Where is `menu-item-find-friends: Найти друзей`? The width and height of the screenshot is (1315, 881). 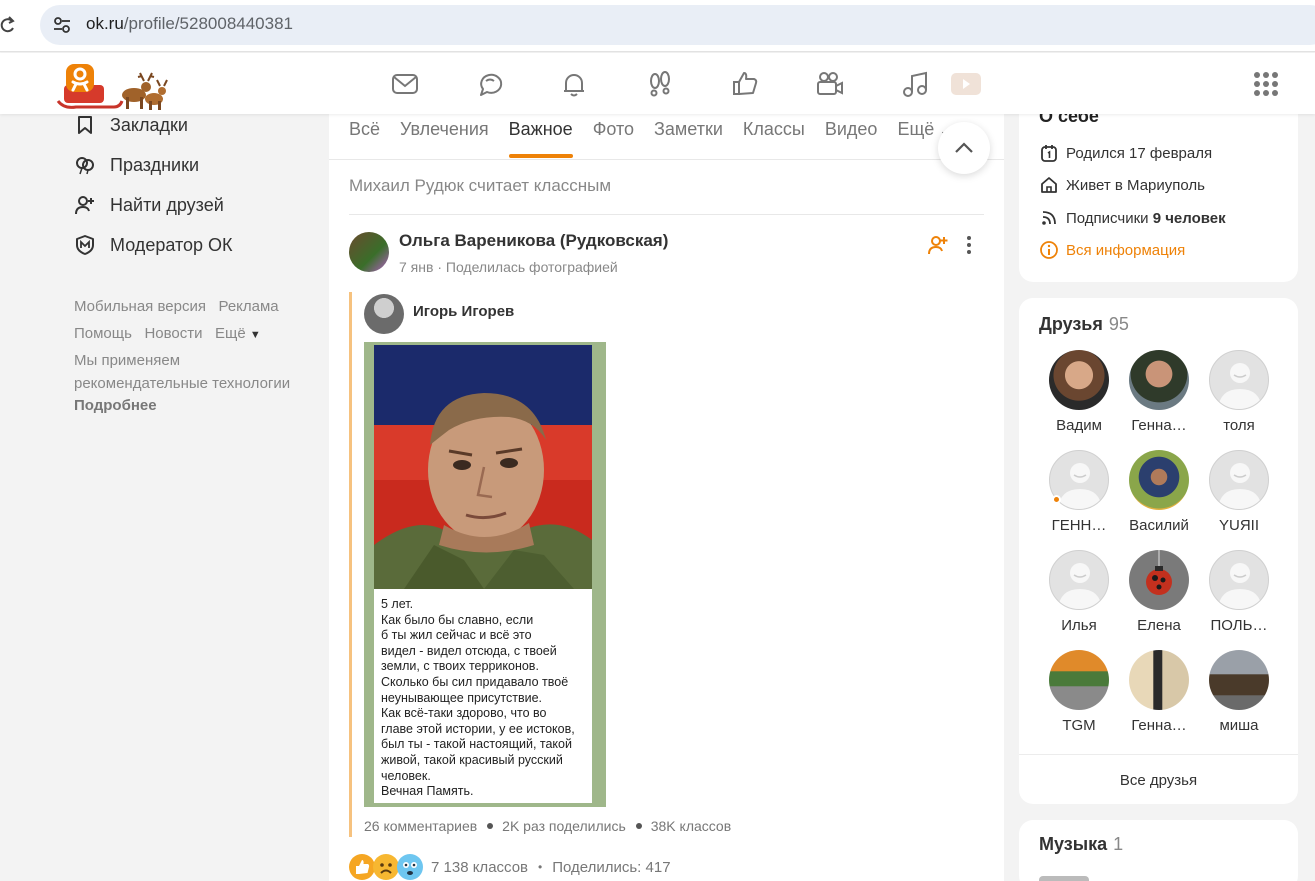
menu-item-find-friends: Найти друзей is located at coordinates (149, 205).